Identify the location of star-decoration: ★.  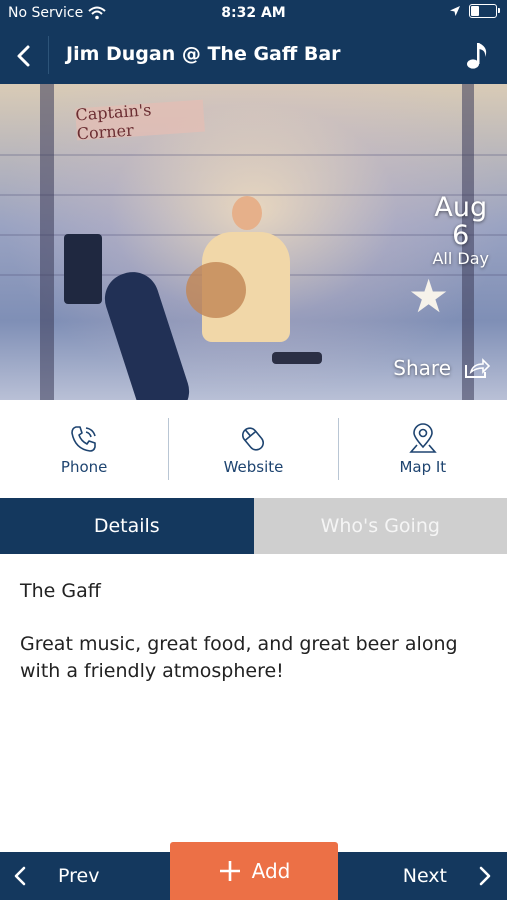
(429, 296).